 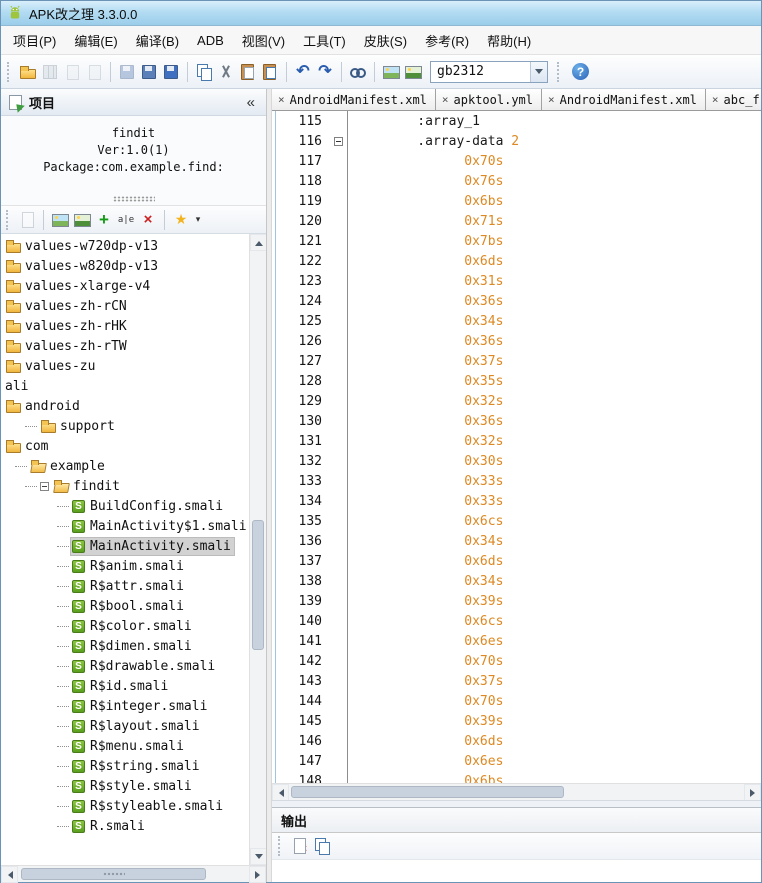 What do you see at coordinates (125, 406) in the screenshot?
I see `tree-item-android: android` at bounding box center [125, 406].